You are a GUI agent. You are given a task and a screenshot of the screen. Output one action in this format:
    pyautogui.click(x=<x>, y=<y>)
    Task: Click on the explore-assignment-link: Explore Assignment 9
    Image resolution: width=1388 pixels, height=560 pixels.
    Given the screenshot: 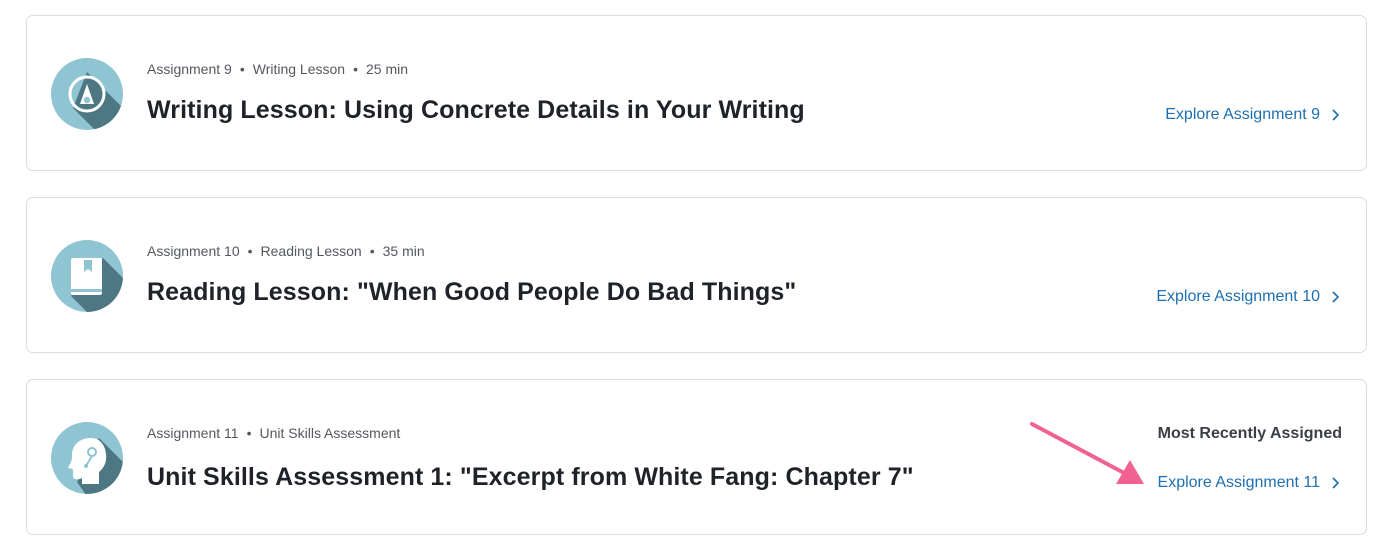 What is the action you would take?
    pyautogui.click(x=1253, y=115)
    